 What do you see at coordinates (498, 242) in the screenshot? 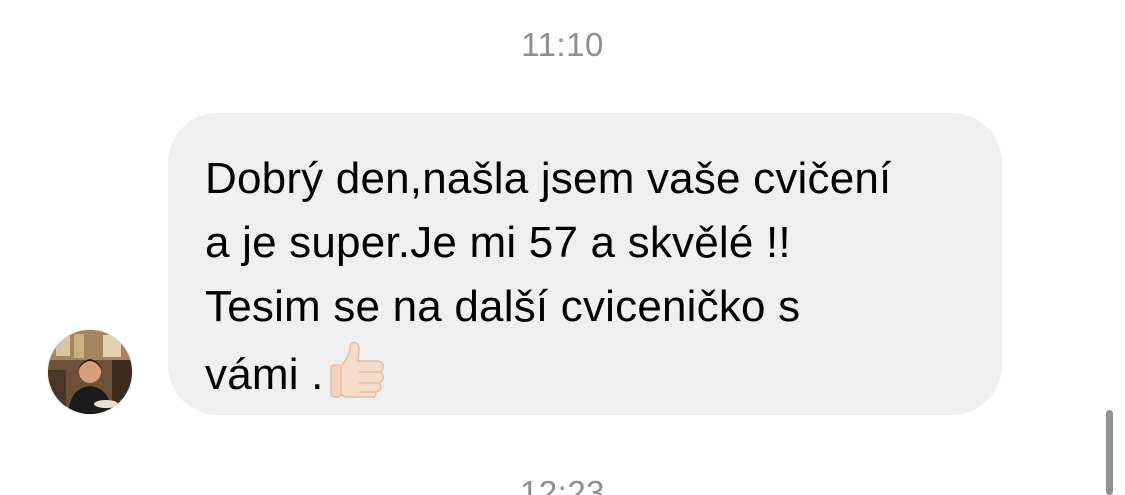
I see `message-line-2: a je super.Je mi 57 a skvělé !!` at bounding box center [498, 242].